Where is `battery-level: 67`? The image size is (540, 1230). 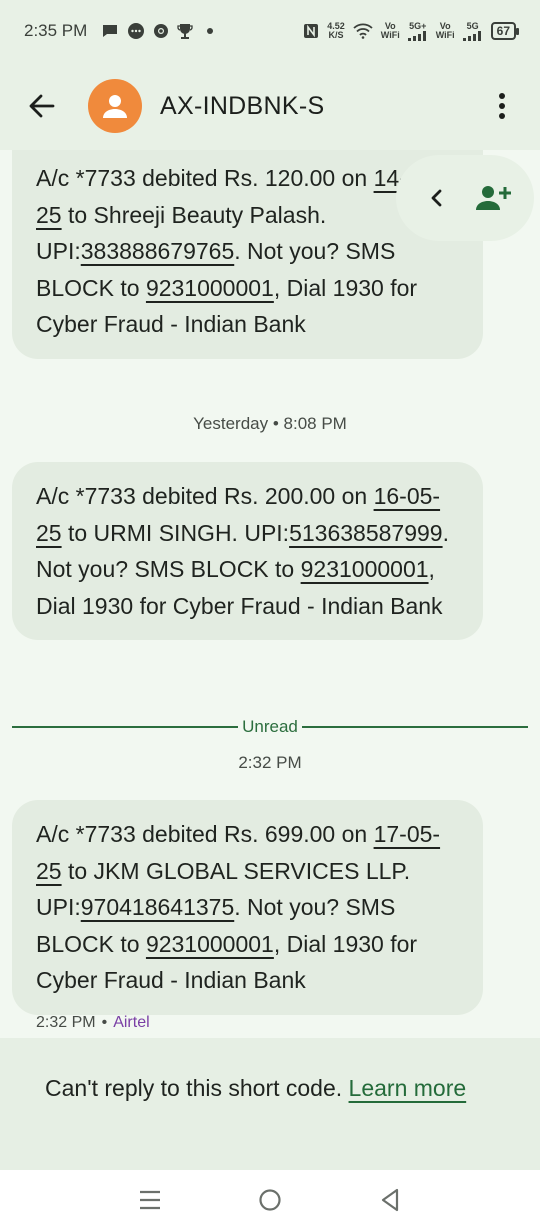 battery-level: 67 is located at coordinates (503, 30).